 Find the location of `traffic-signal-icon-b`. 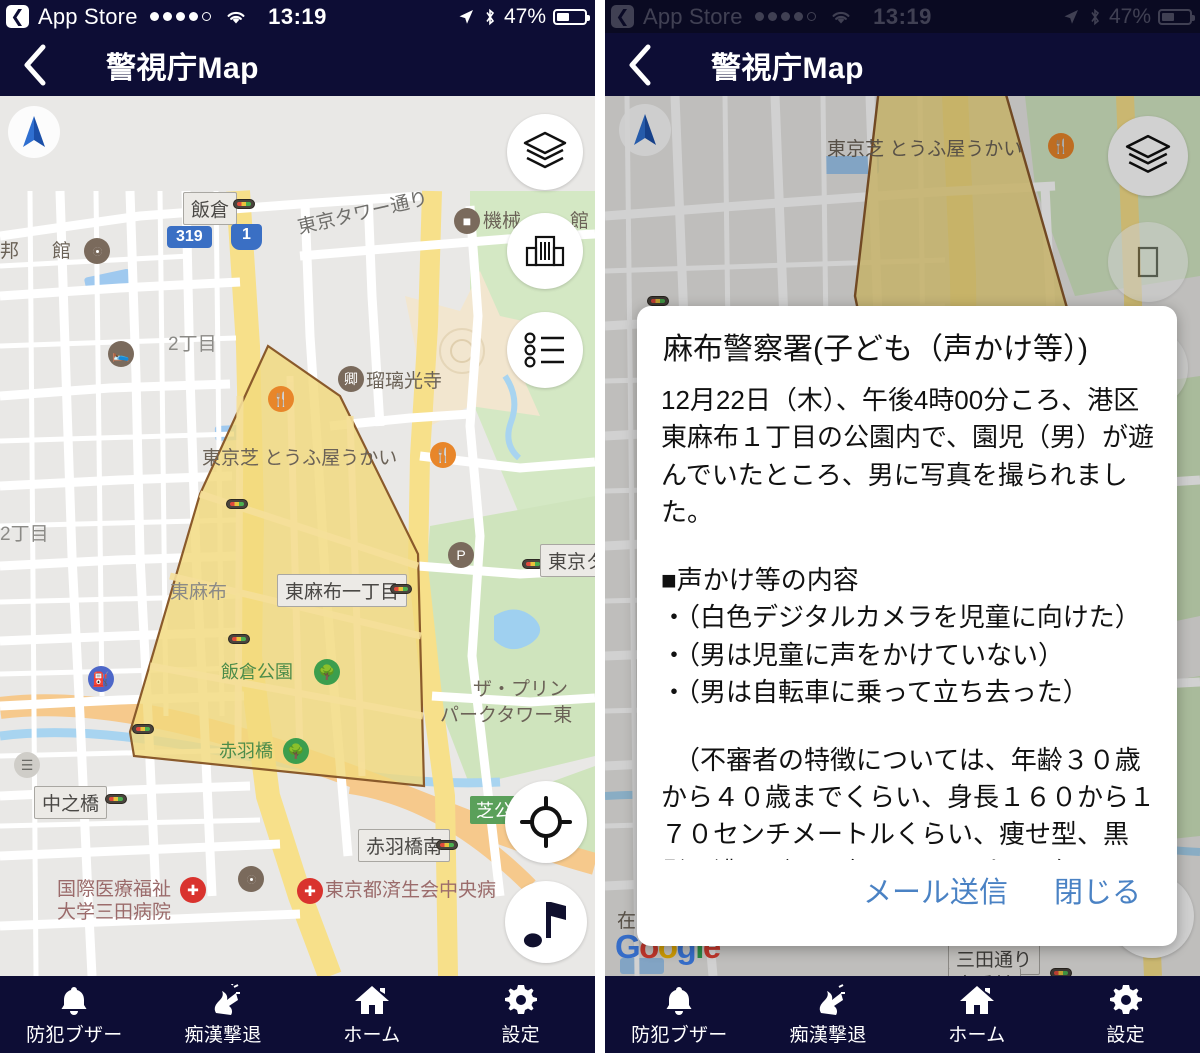

traffic-signal-icon-b is located at coordinates (237, 504).